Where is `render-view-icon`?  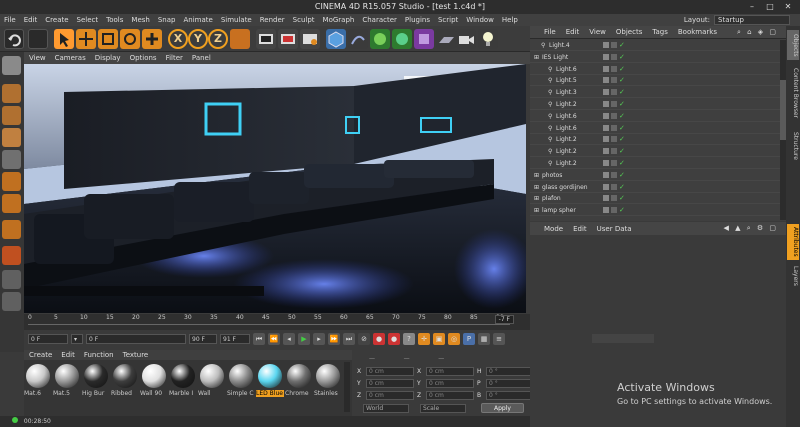 render-view-icon is located at coordinates (266, 39).